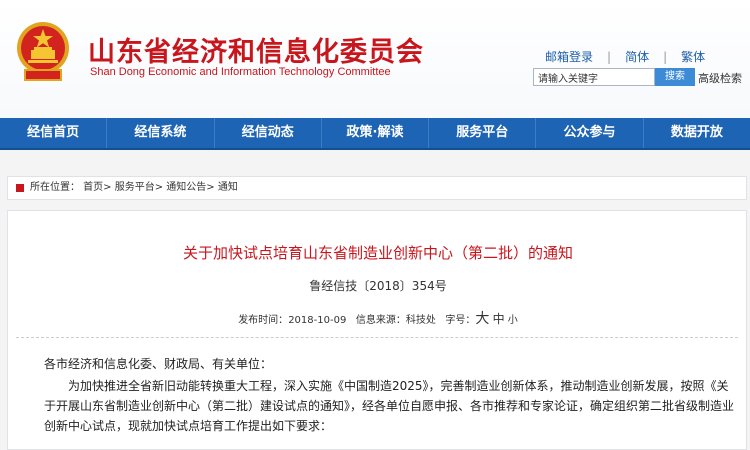 The image size is (750, 450). I want to click on main-nav: 经信首页 经信系统 经信动态 政策·解读 服务平台 公众参与 数据开放, so click(375, 134).